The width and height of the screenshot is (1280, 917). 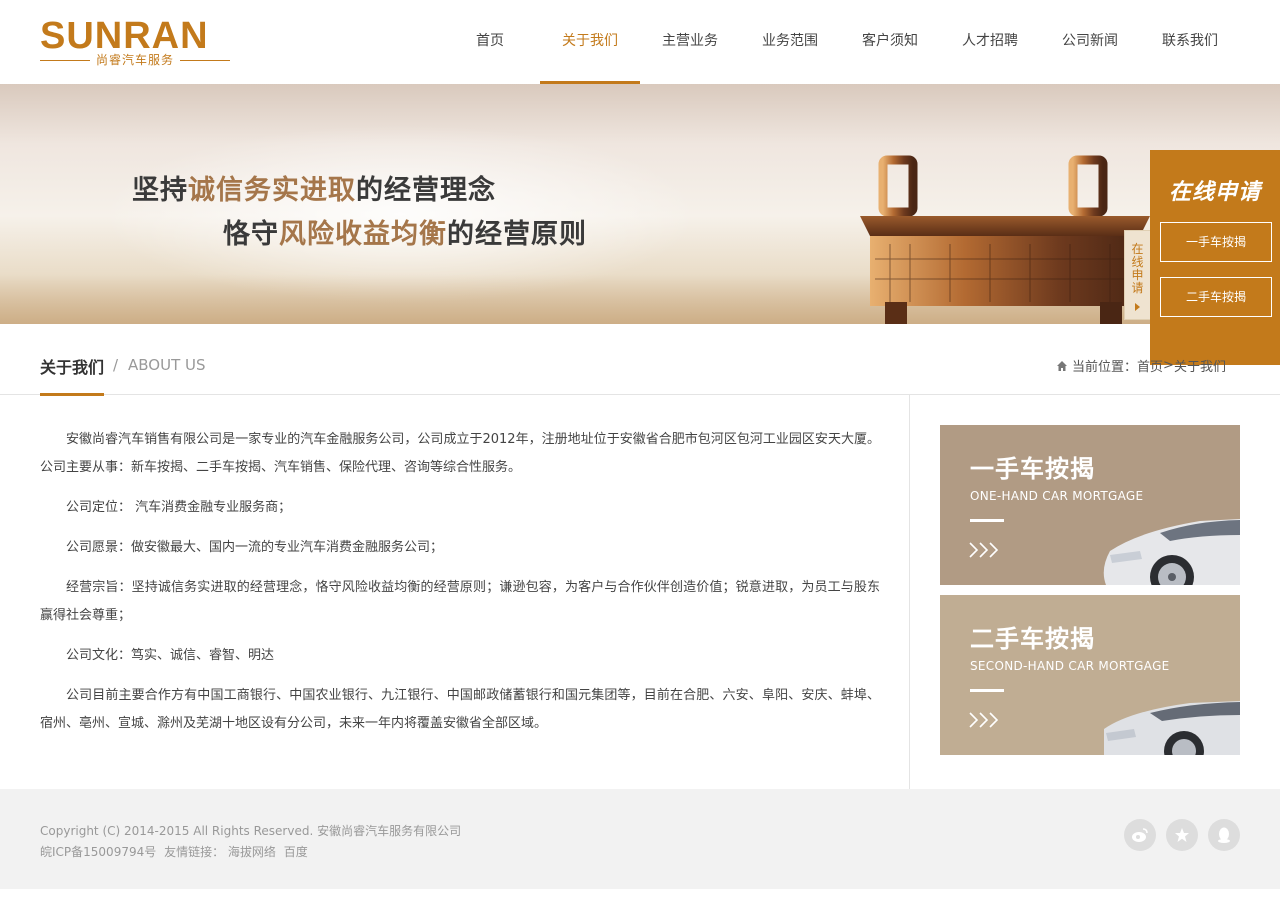 What do you see at coordinates (690, 42) in the screenshot?
I see `nav-item-business: 主营业务` at bounding box center [690, 42].